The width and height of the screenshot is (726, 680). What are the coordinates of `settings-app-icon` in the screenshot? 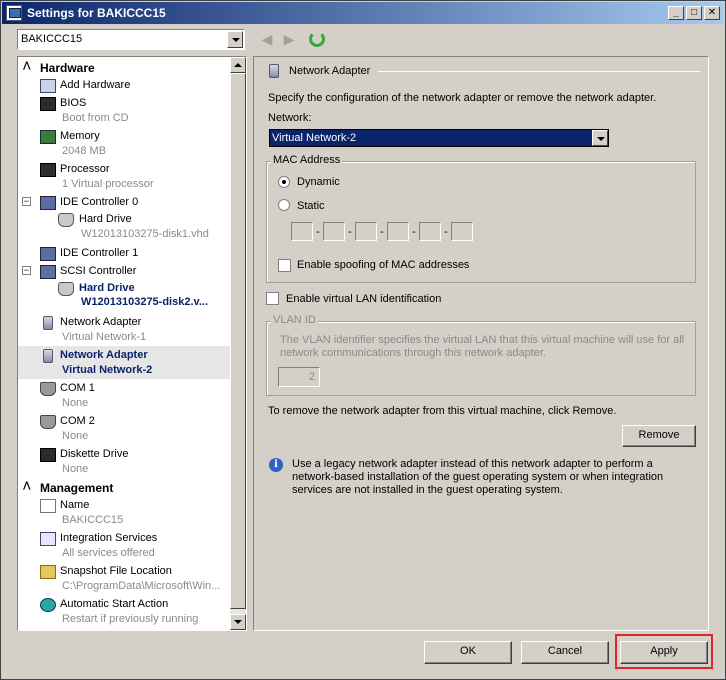 It's located at (14, 13).